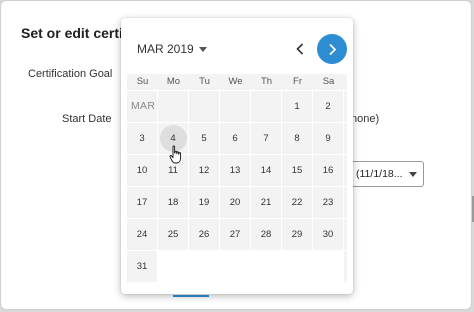  Describe the element at coordinates (142, 81) in the screenshot. I see `weekday-label: Su` at that location.